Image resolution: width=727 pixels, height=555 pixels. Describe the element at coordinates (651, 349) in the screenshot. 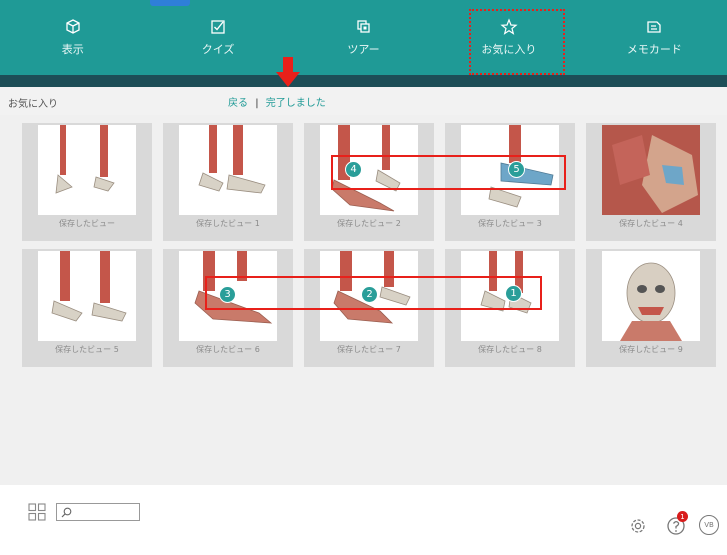

I see `saved-view-caption: 保存したビュー 9` at that location.